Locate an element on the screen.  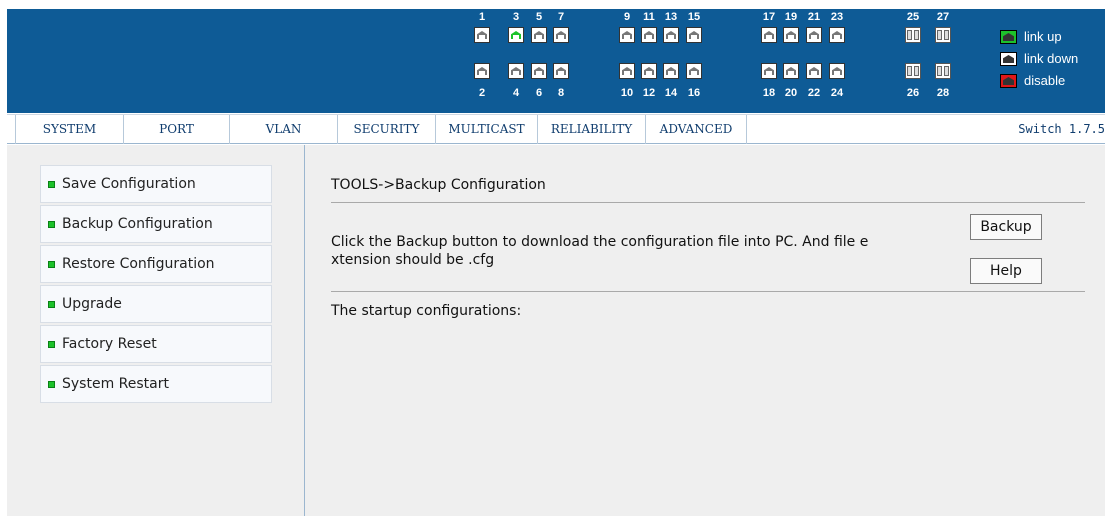
legend-label: link down is located at coordinates (1051, 58).